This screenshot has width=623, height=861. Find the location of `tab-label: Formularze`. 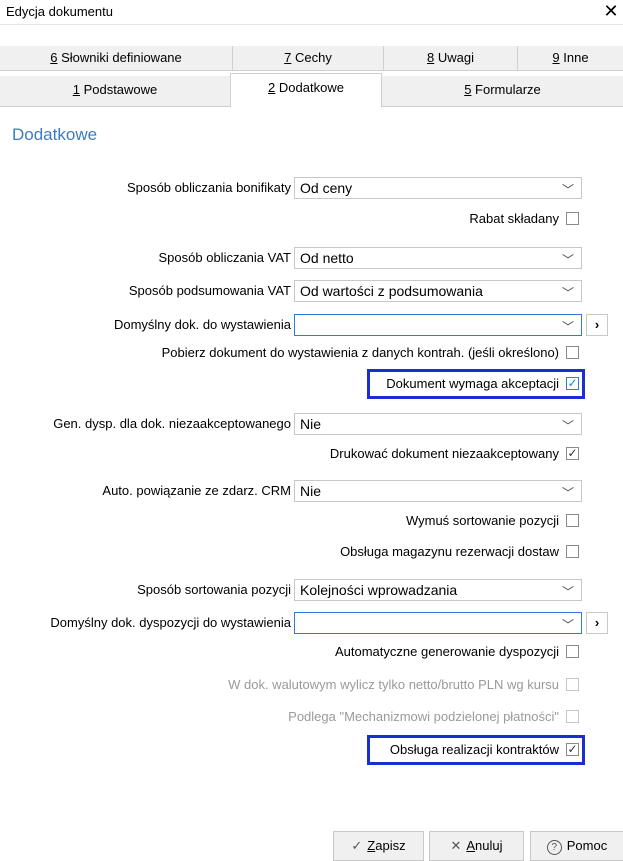

tab-label: Formularze is located at coordinates (506, 89).